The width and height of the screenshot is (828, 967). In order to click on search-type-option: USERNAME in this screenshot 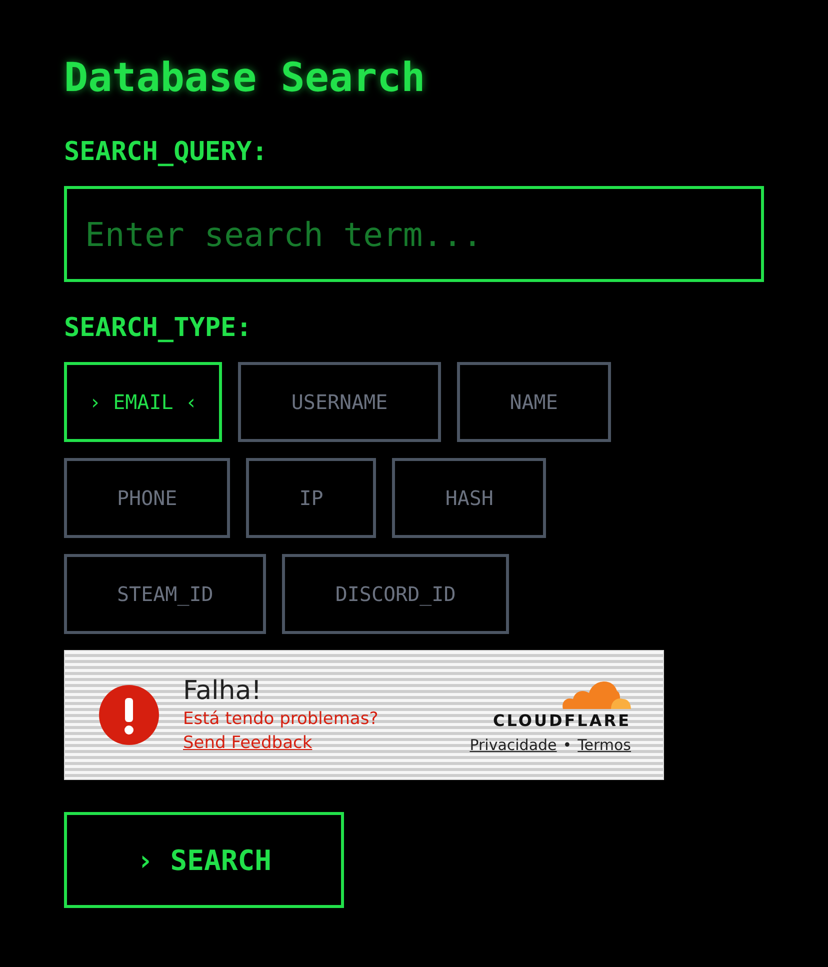, I will do `click(339, 402)`.